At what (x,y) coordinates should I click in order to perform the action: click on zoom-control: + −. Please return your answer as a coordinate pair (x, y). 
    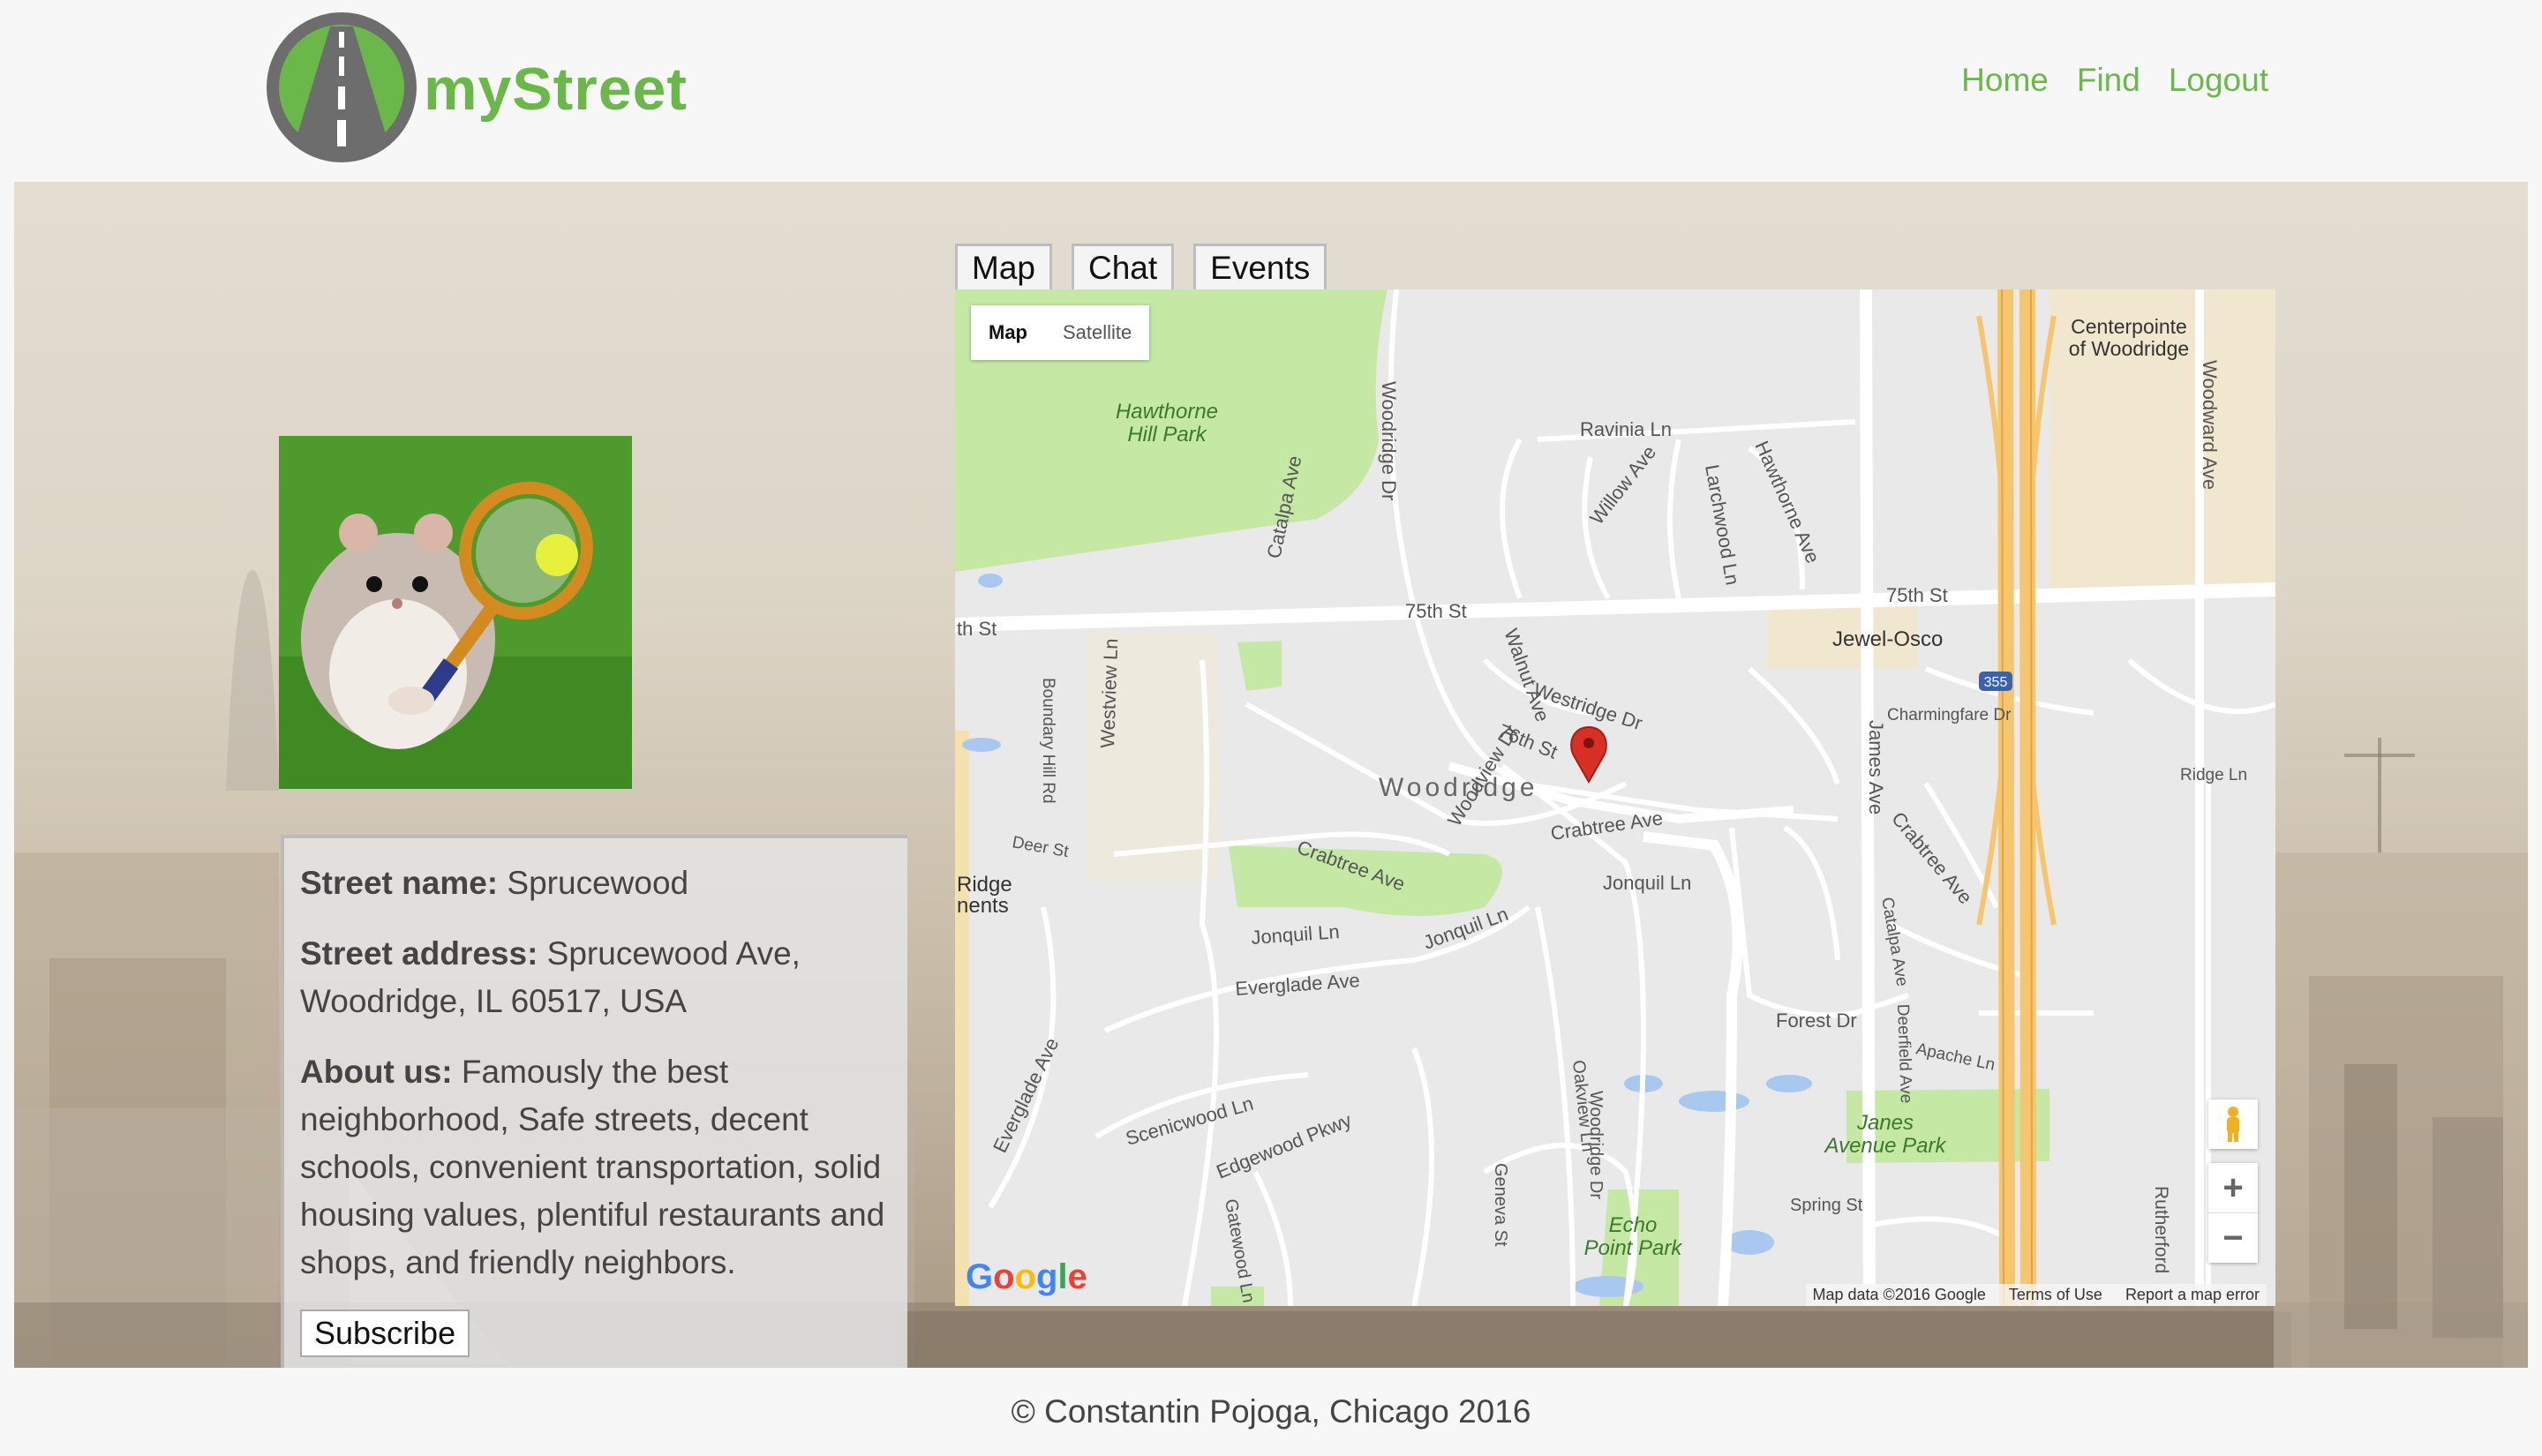
    Looking at the image, I should click on (2233, 1213).